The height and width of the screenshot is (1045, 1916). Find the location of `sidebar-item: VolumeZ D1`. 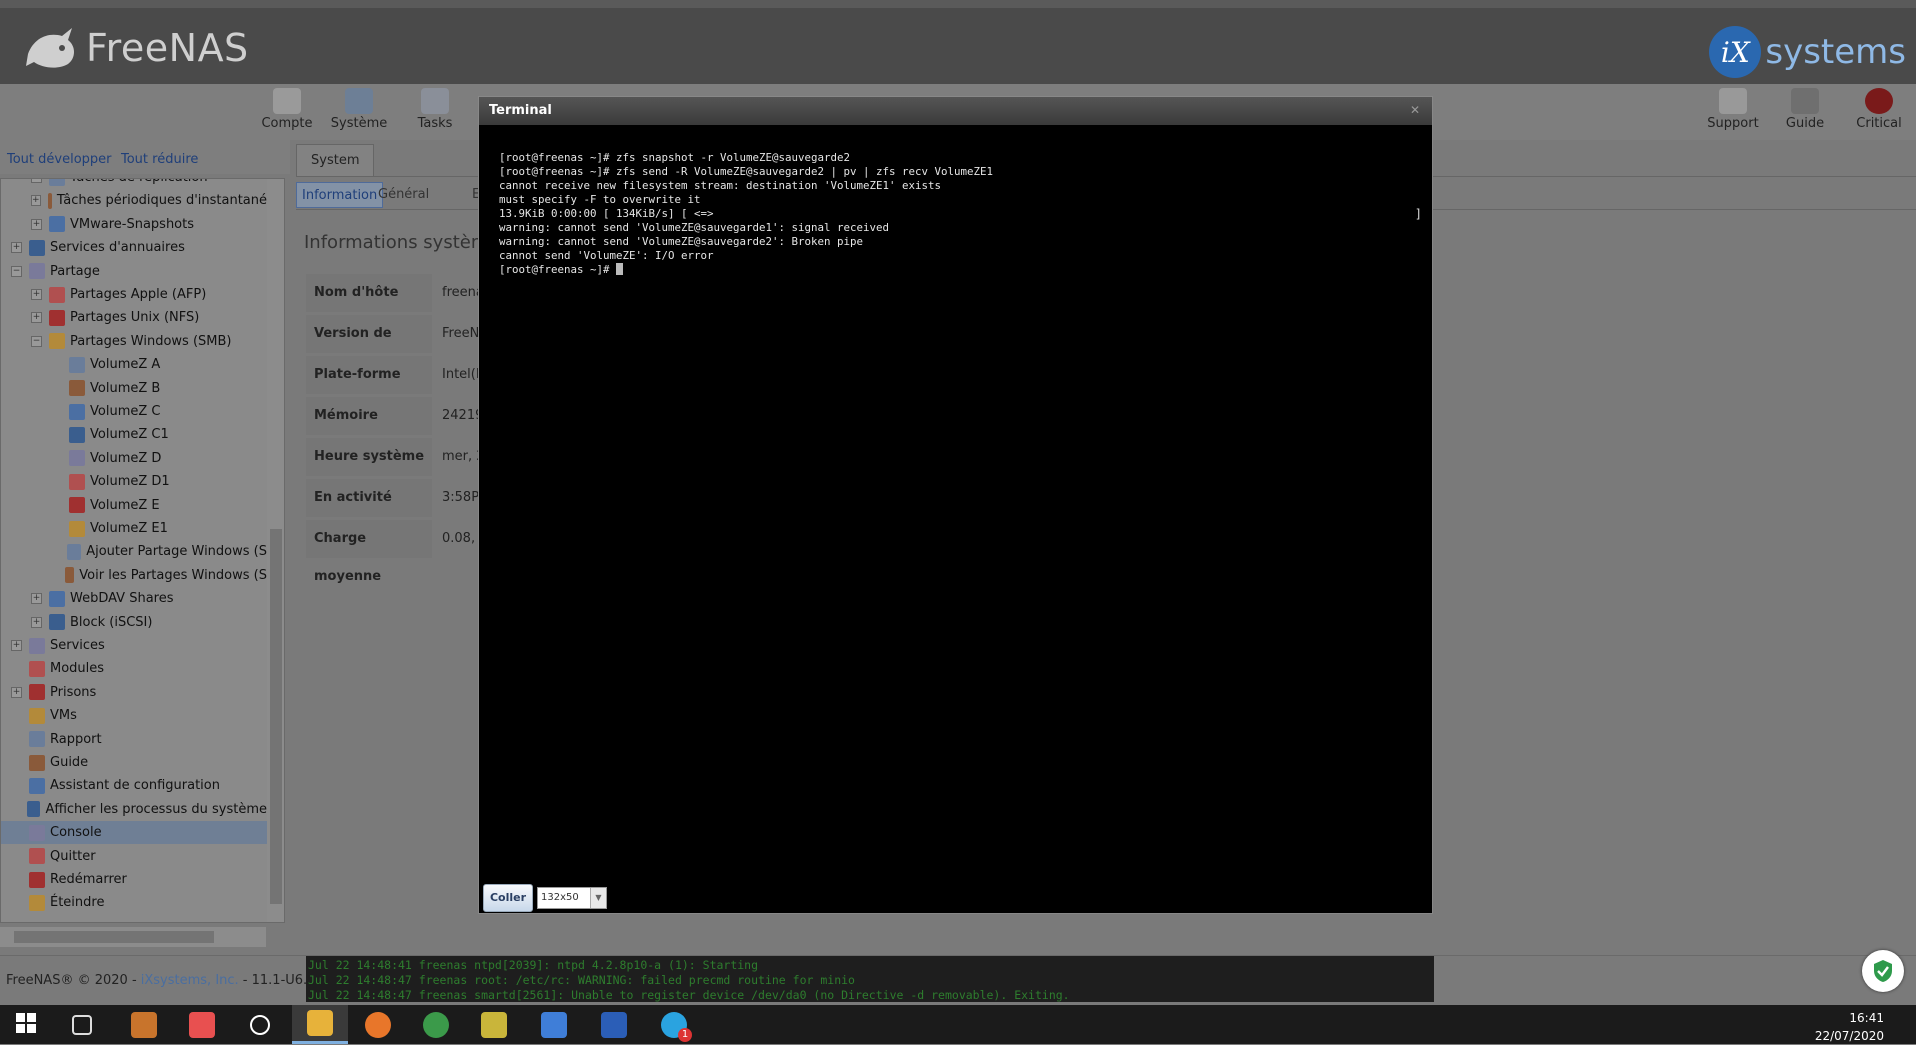

sidebar-item: VolumeZ D1 is located at coordinates (134, 481).